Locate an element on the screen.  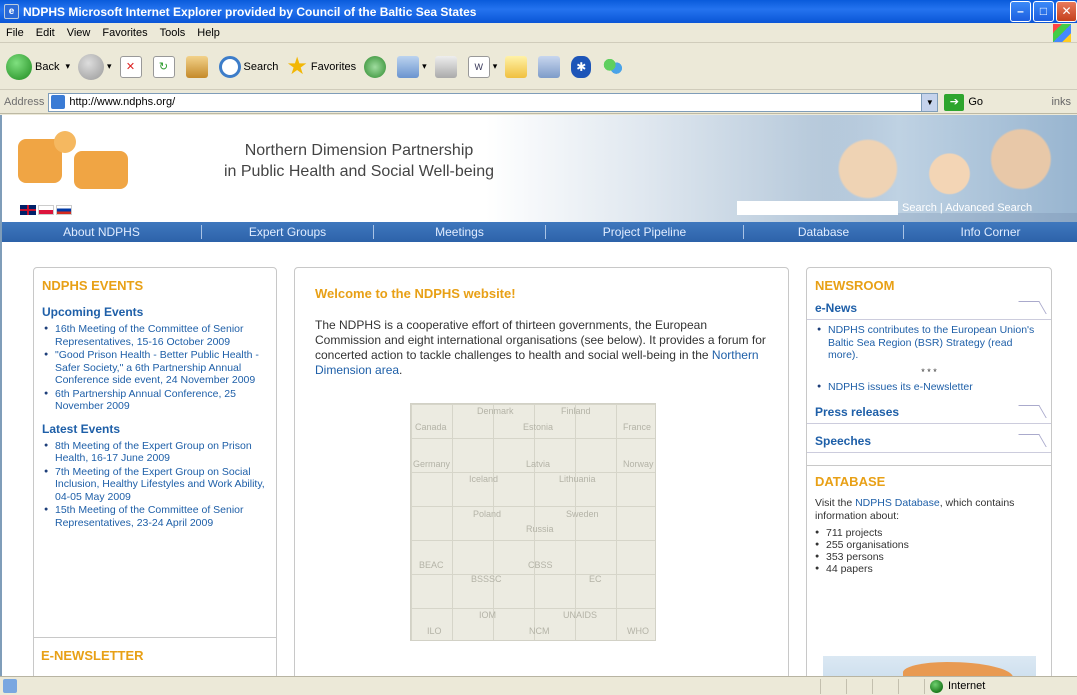
forward-button: ▾ is located at coordinates (95, 66).